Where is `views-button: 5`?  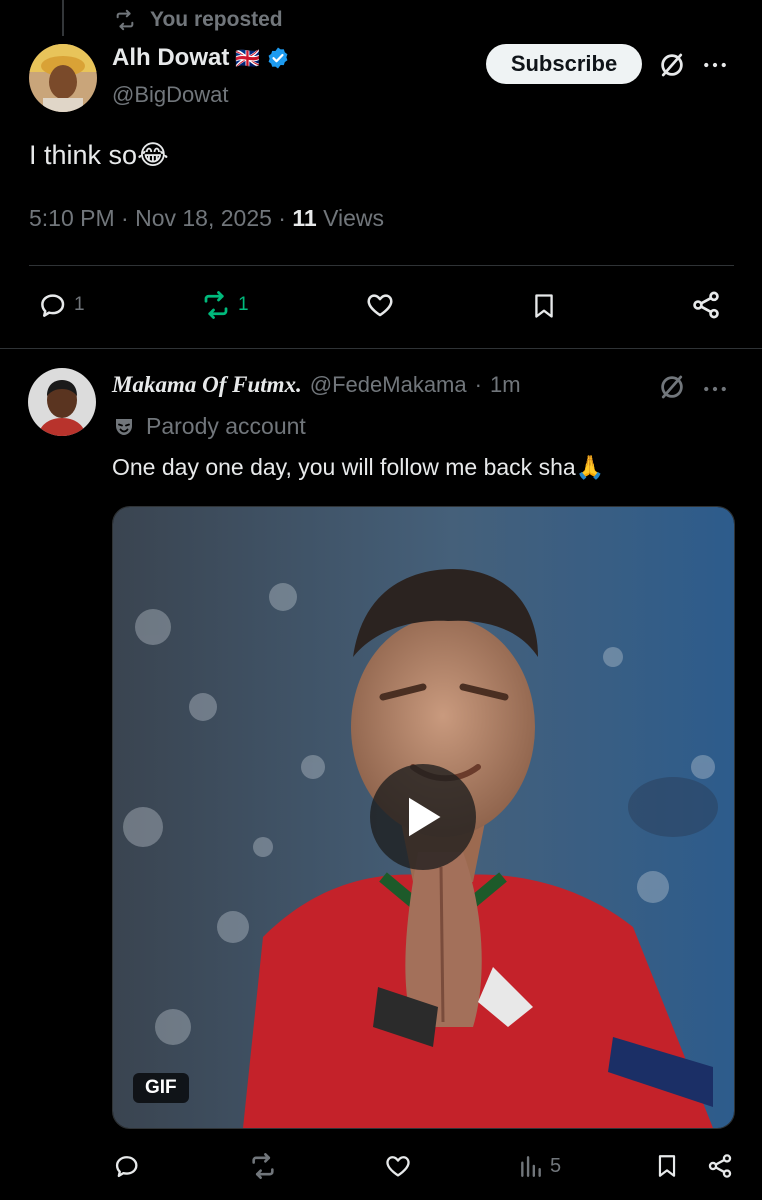
views-button: 5 is located at coordinates (539, 1166).